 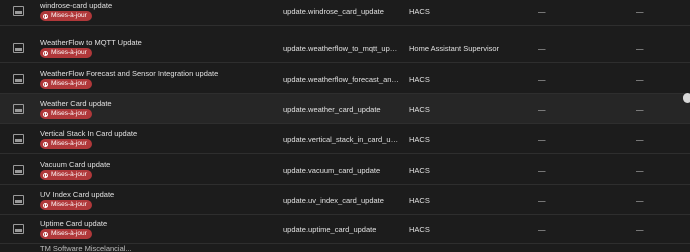 I want to click on integration: Home Assistant Supervisor, so click(x=454, y=48).